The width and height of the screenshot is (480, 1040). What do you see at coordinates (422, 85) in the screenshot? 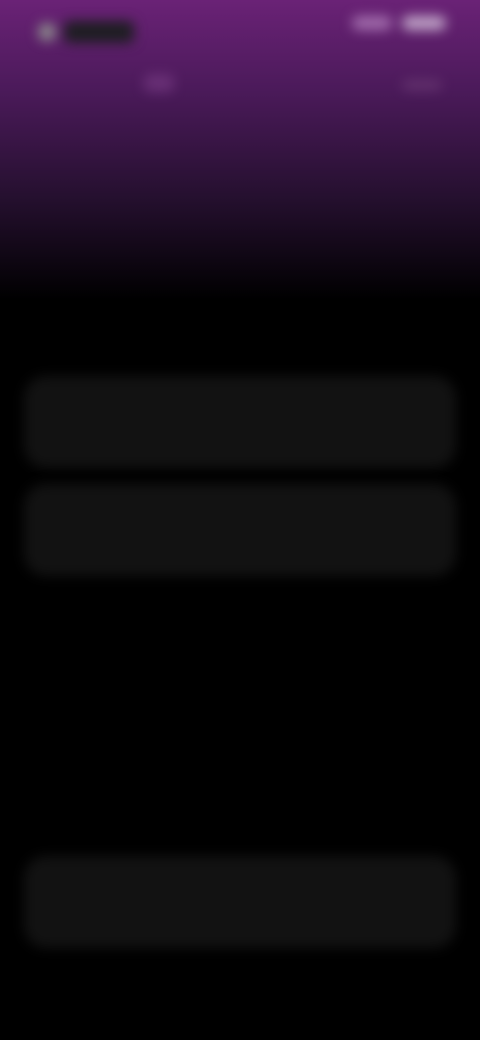
I see `header-tag` at bounding box center [422, 85].